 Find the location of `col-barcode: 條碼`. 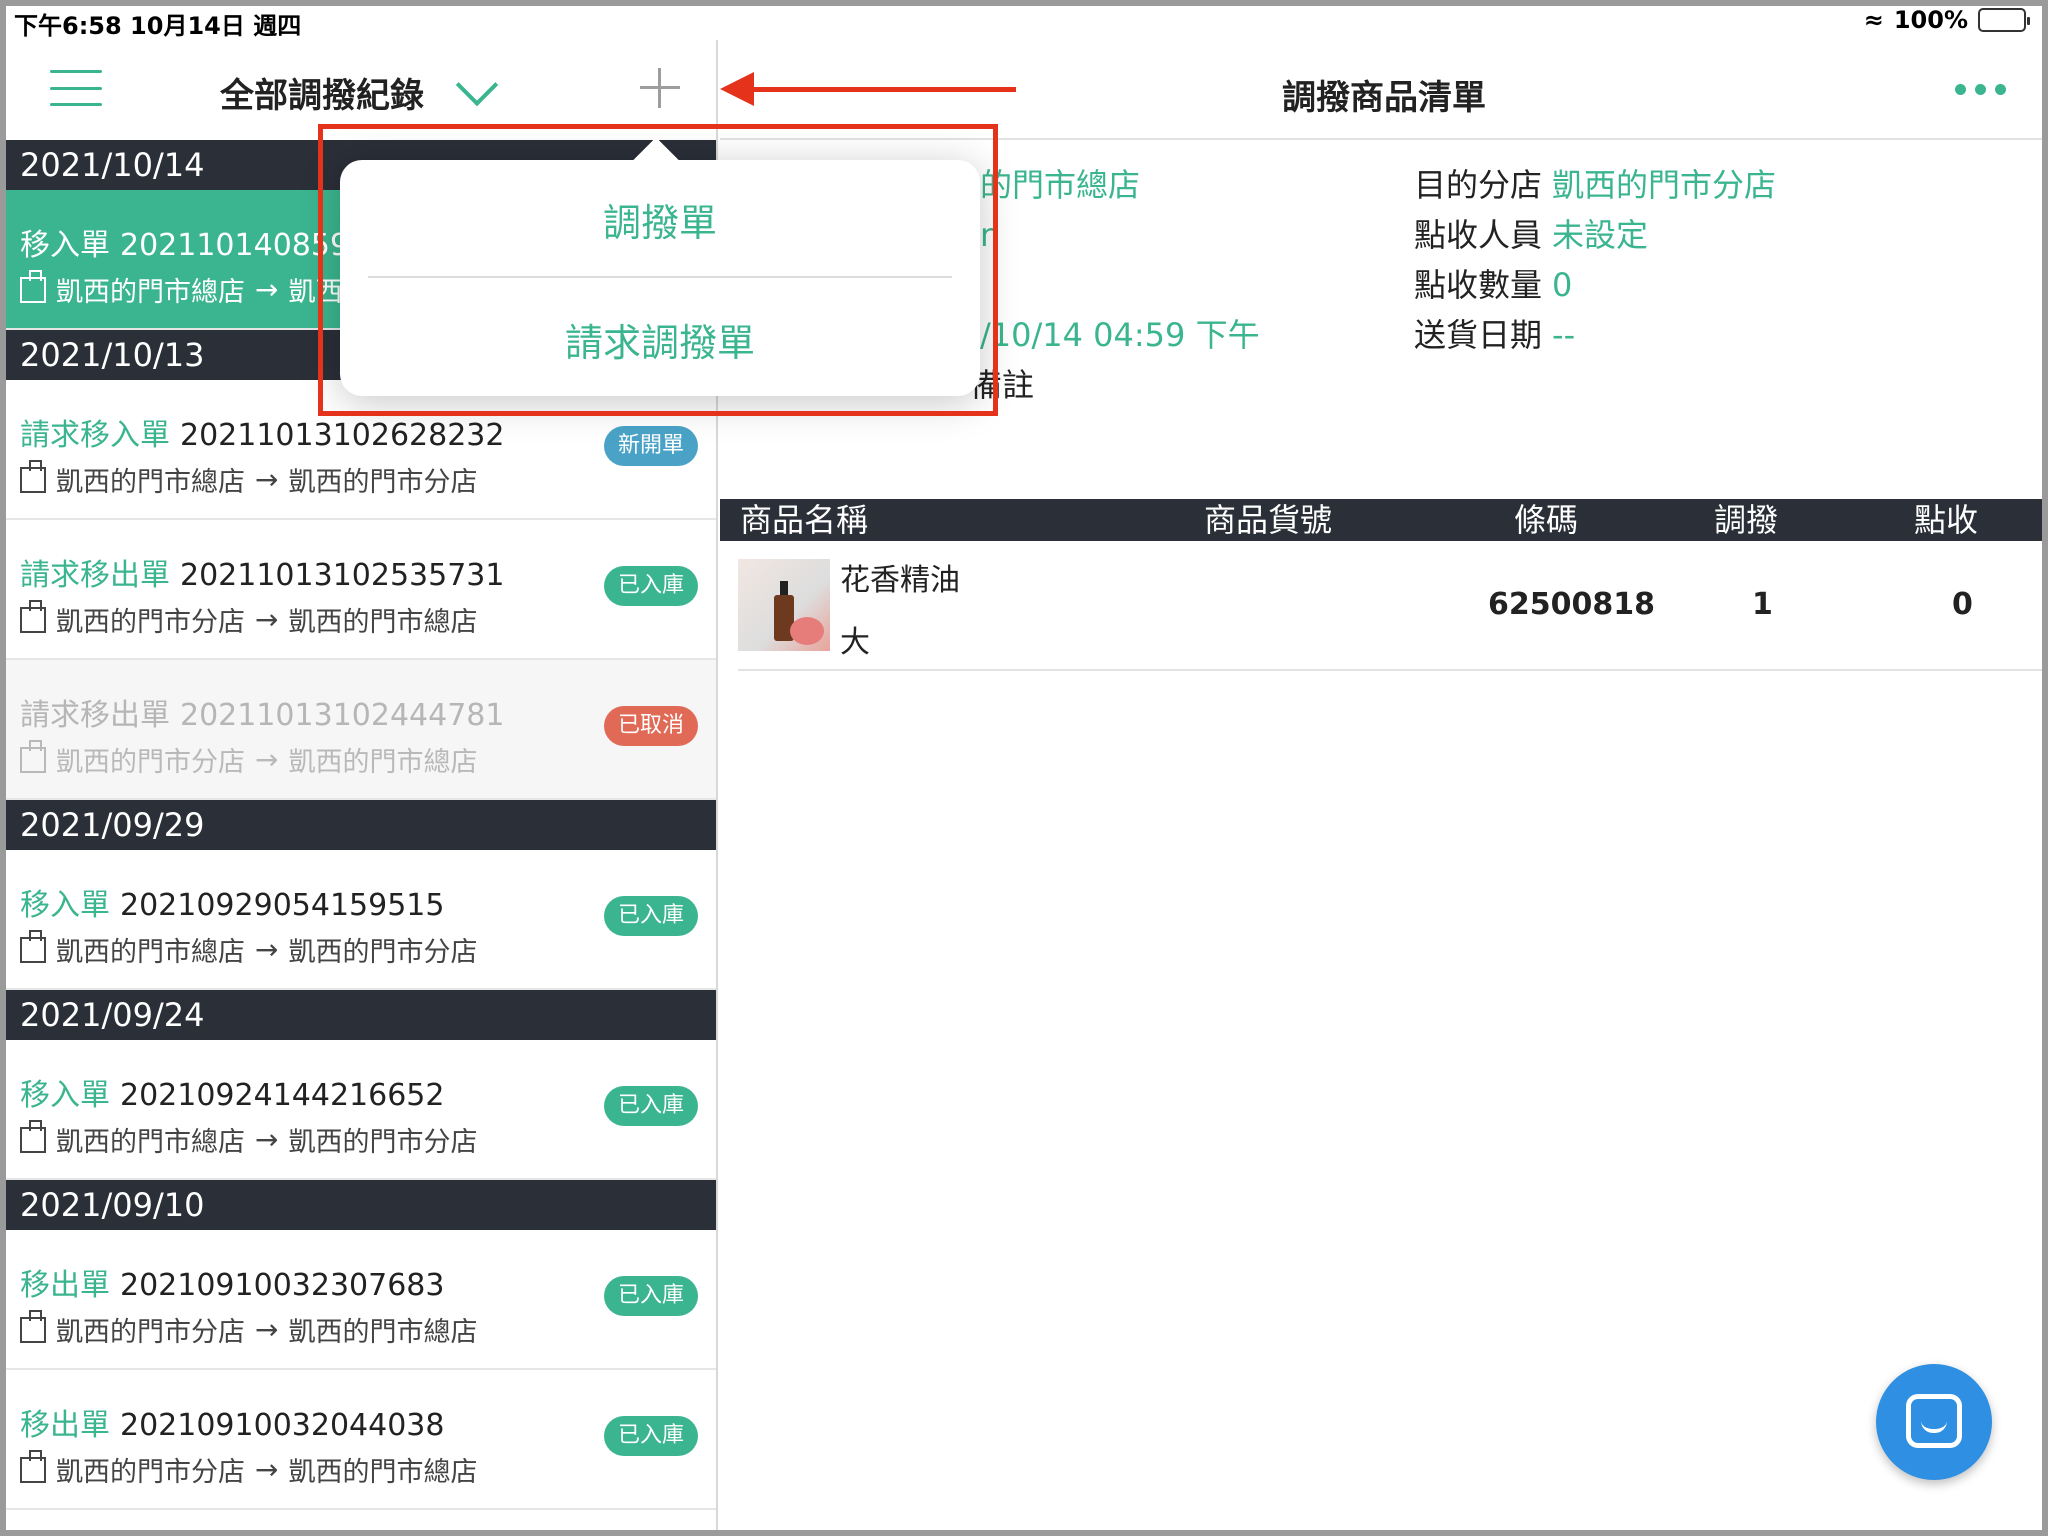

col-barcode: 條碼 is located at coordinates (1546, 520).